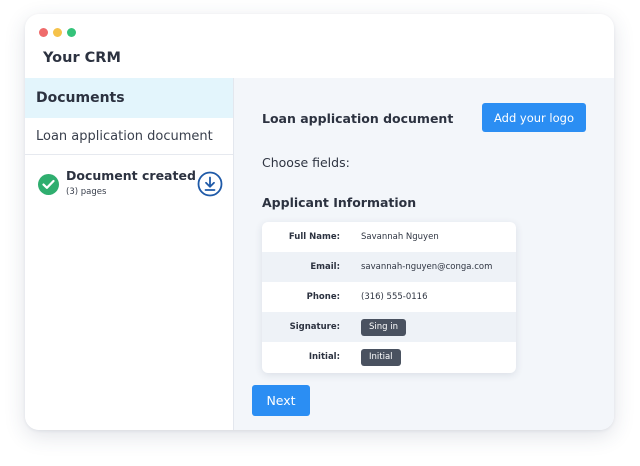  Describe the element at coordinates (394, 297) in the screenshot. I see `field-value: (316) 555-0116` at that location.